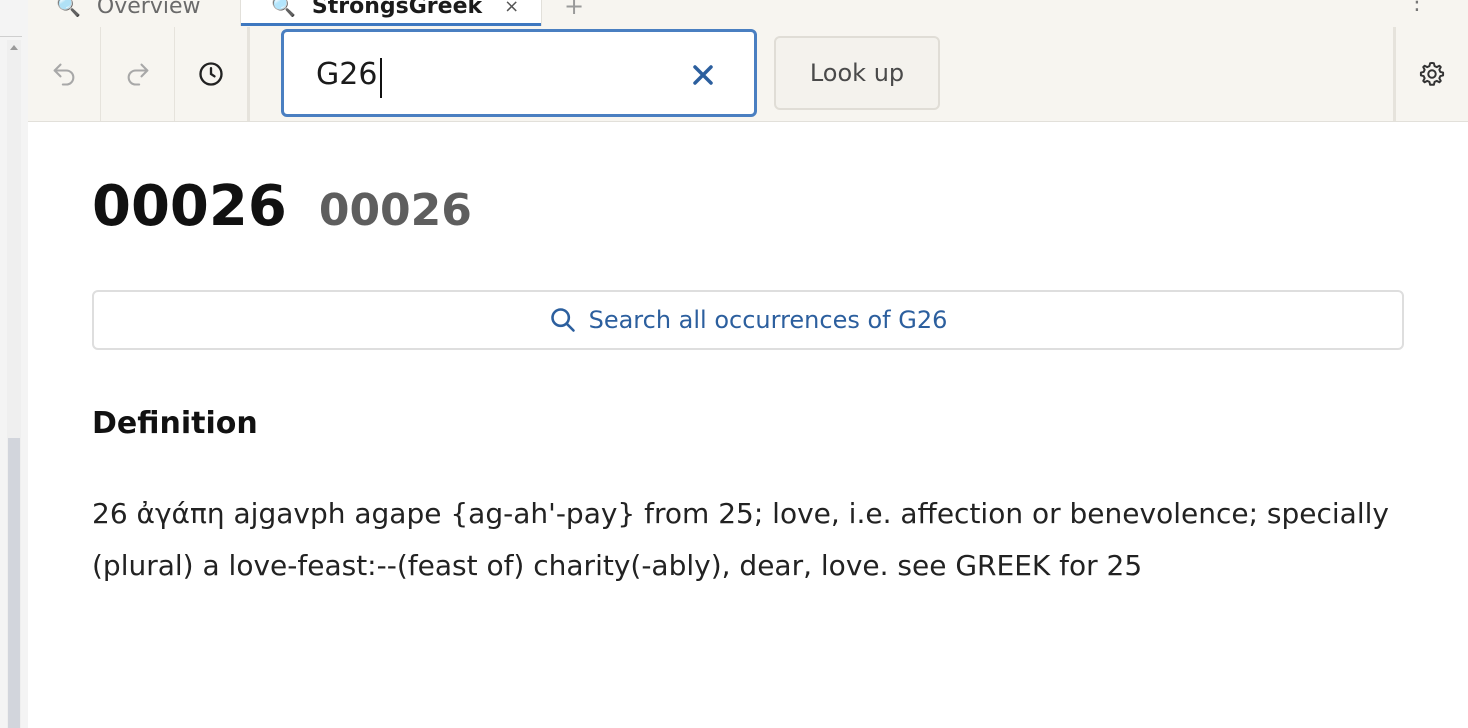 The height and width of the screenshot is (728, 1468). Describe the element at coordinates (148, 9) in the screenshot. I see `tab-label: Overview` at that location.